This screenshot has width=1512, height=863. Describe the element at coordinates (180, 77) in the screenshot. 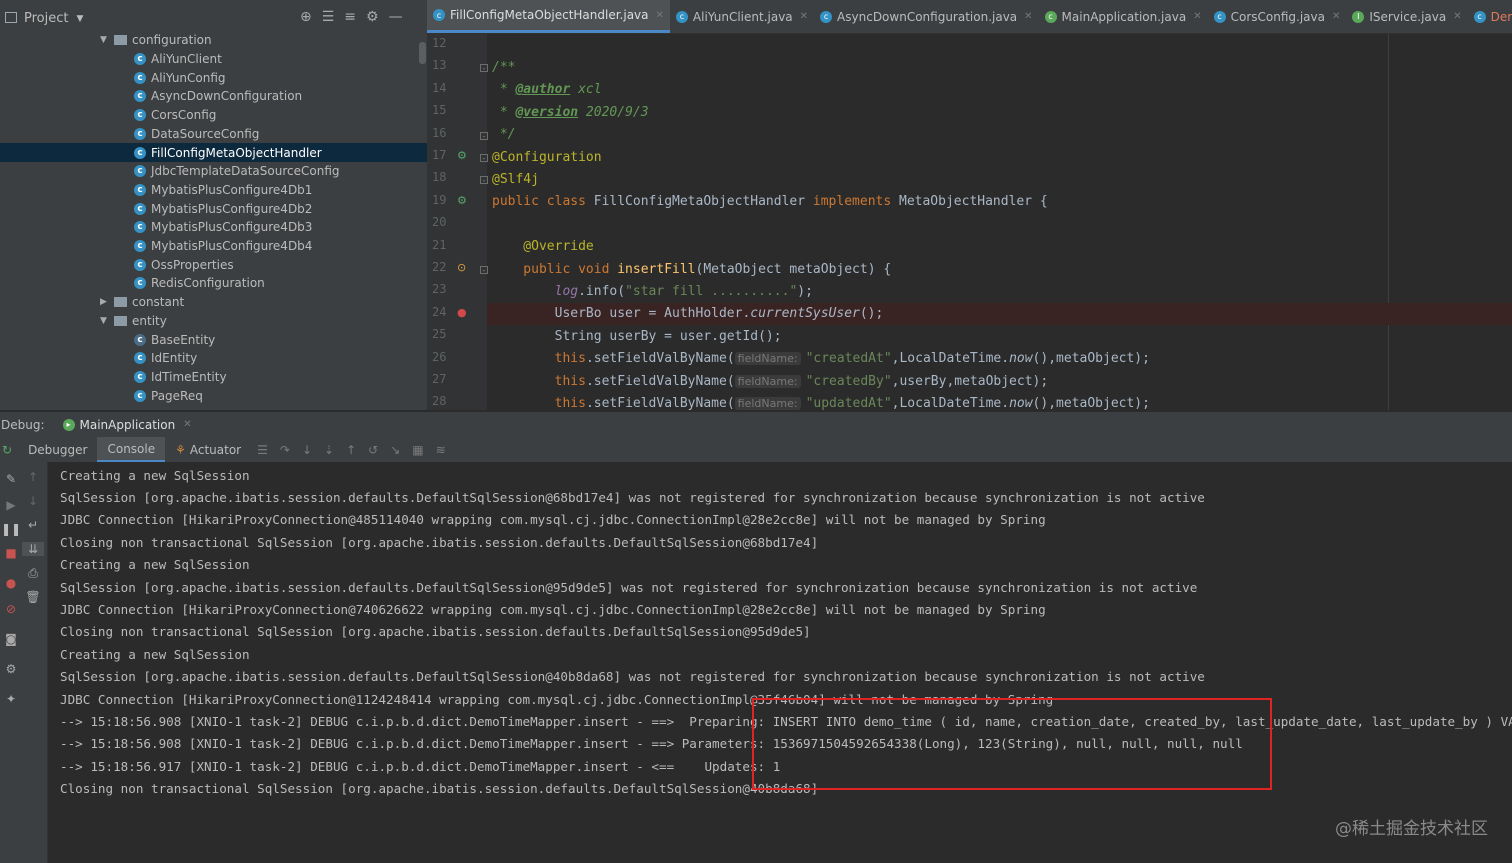

I see `tree-item: c AliYunConfig` at that location.